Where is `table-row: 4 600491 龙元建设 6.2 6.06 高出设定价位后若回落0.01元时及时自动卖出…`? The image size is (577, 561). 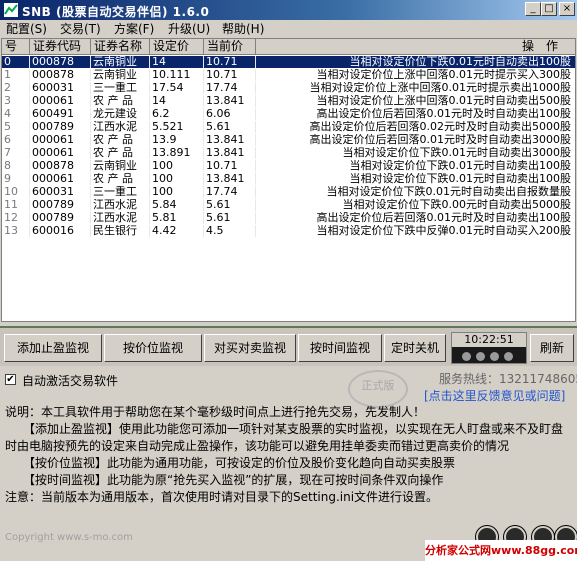
table-row: 4 600491 龙元建设 6.2 6.06 高出设定价位后若回落0.01元时及时自动卖出… is located at coordinates (288, 114).